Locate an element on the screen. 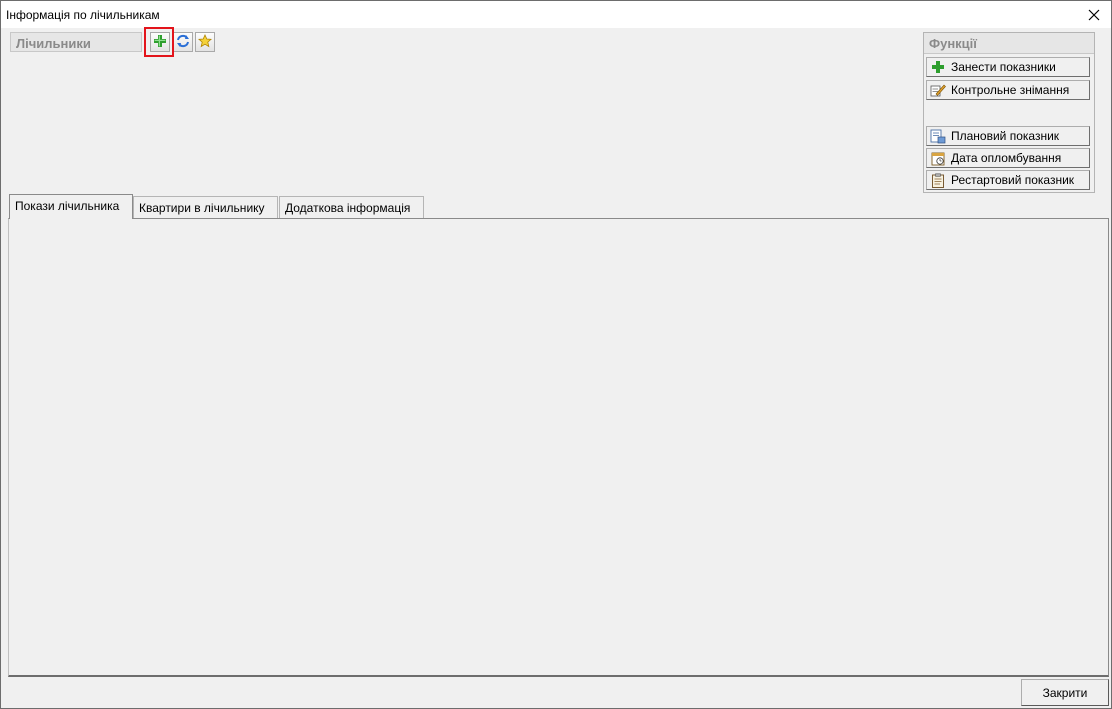 Image resolution: width=1112 pixels, height=709 pixels. enter-readings-label: Занести показники is located at coordinates (1003, 67).